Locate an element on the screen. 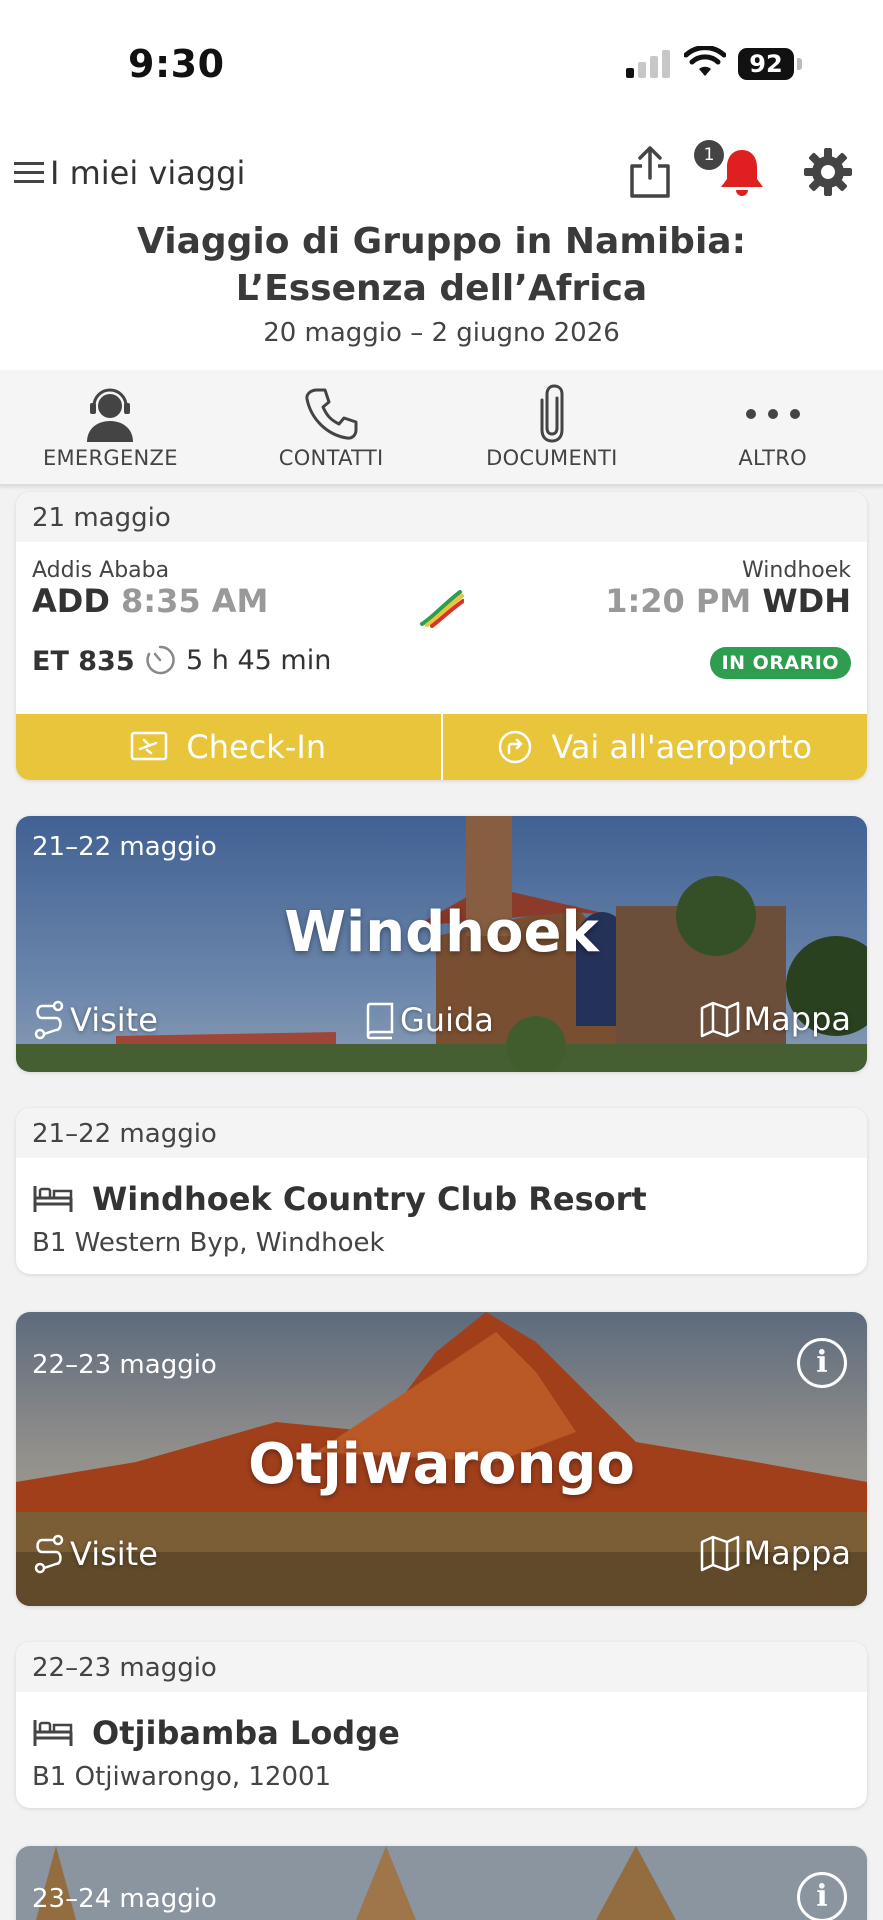 The height and width of the screenshot is (1920, 883). otjiwarongo-visits-link: Visite is located at coordinates (95, 1554).